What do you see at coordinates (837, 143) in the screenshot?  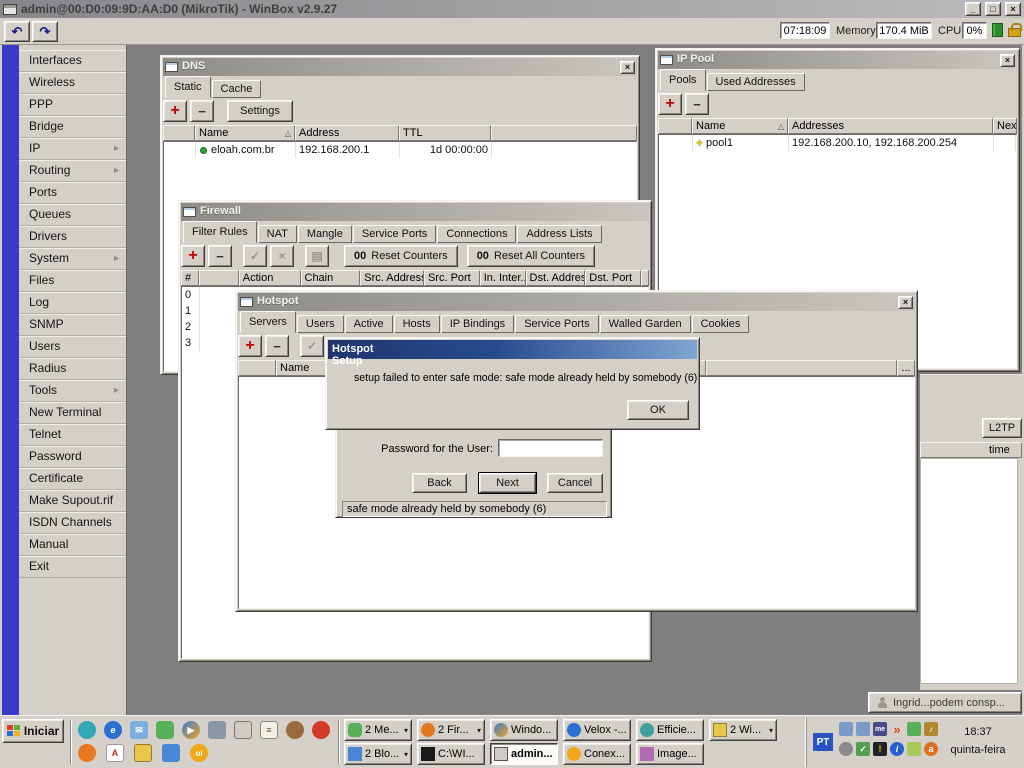 I see `table-row: + pool1 192.168.200.10, 192.168.200.254` at bounding box center [837, 143].